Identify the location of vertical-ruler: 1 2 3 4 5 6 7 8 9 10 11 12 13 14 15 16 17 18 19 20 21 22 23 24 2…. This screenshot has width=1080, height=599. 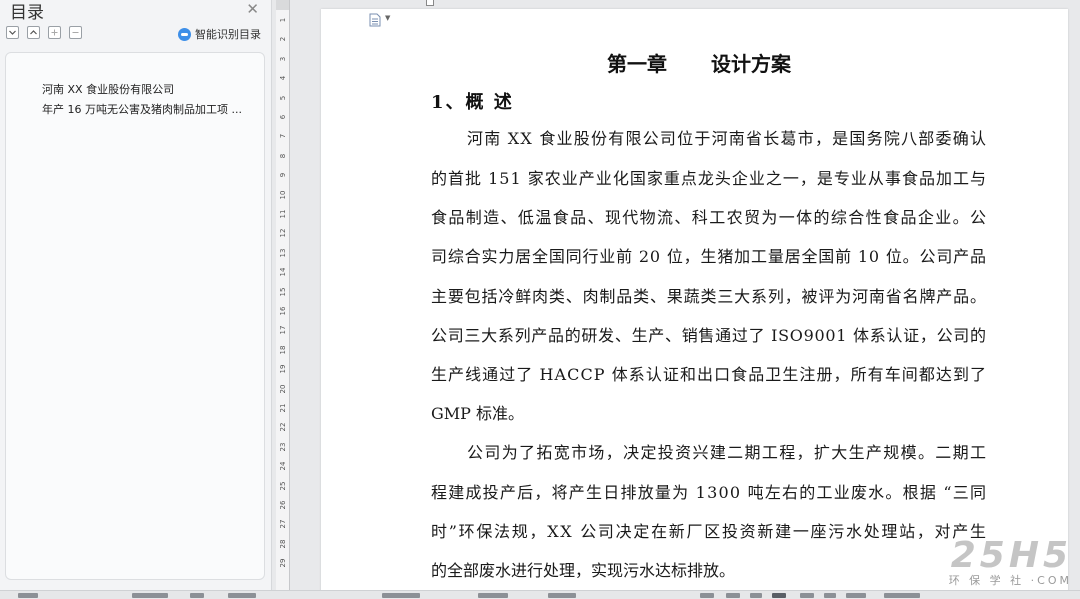
(283, 295).